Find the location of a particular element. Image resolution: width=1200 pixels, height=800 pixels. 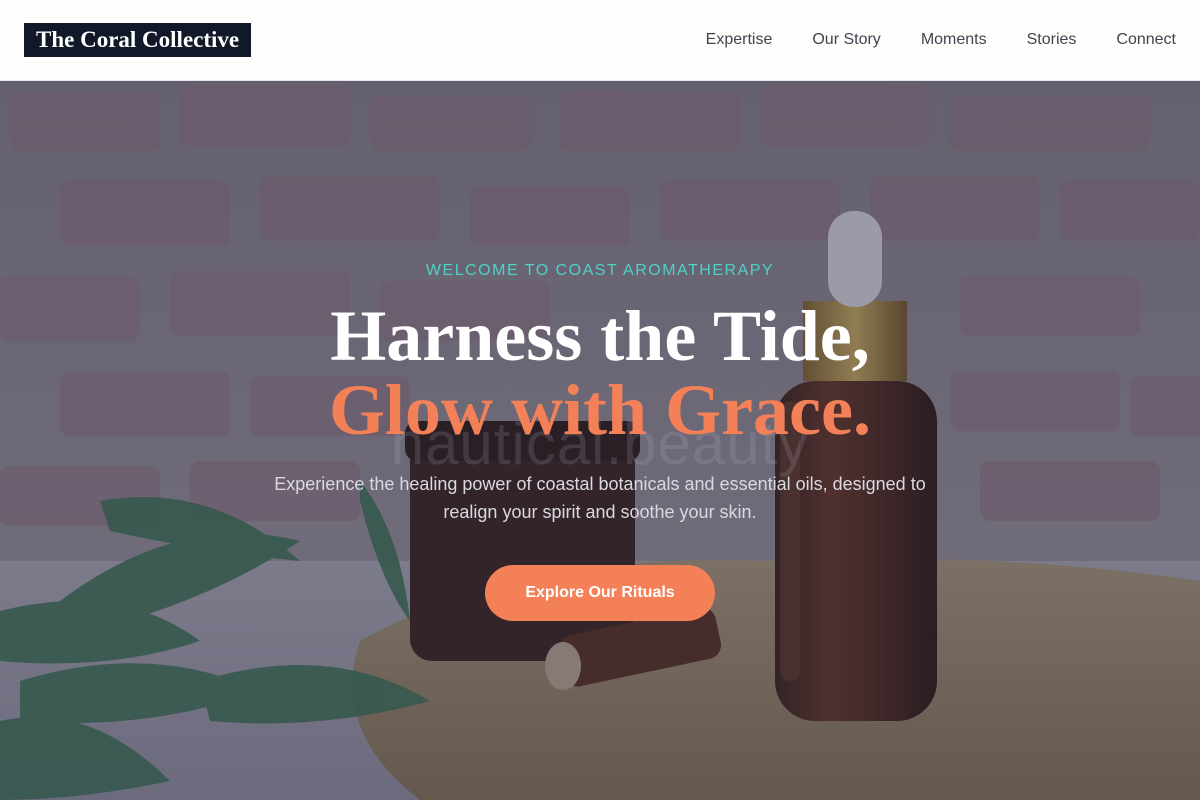

nav-our-story: Our Story is located at coordinates (846, 40).